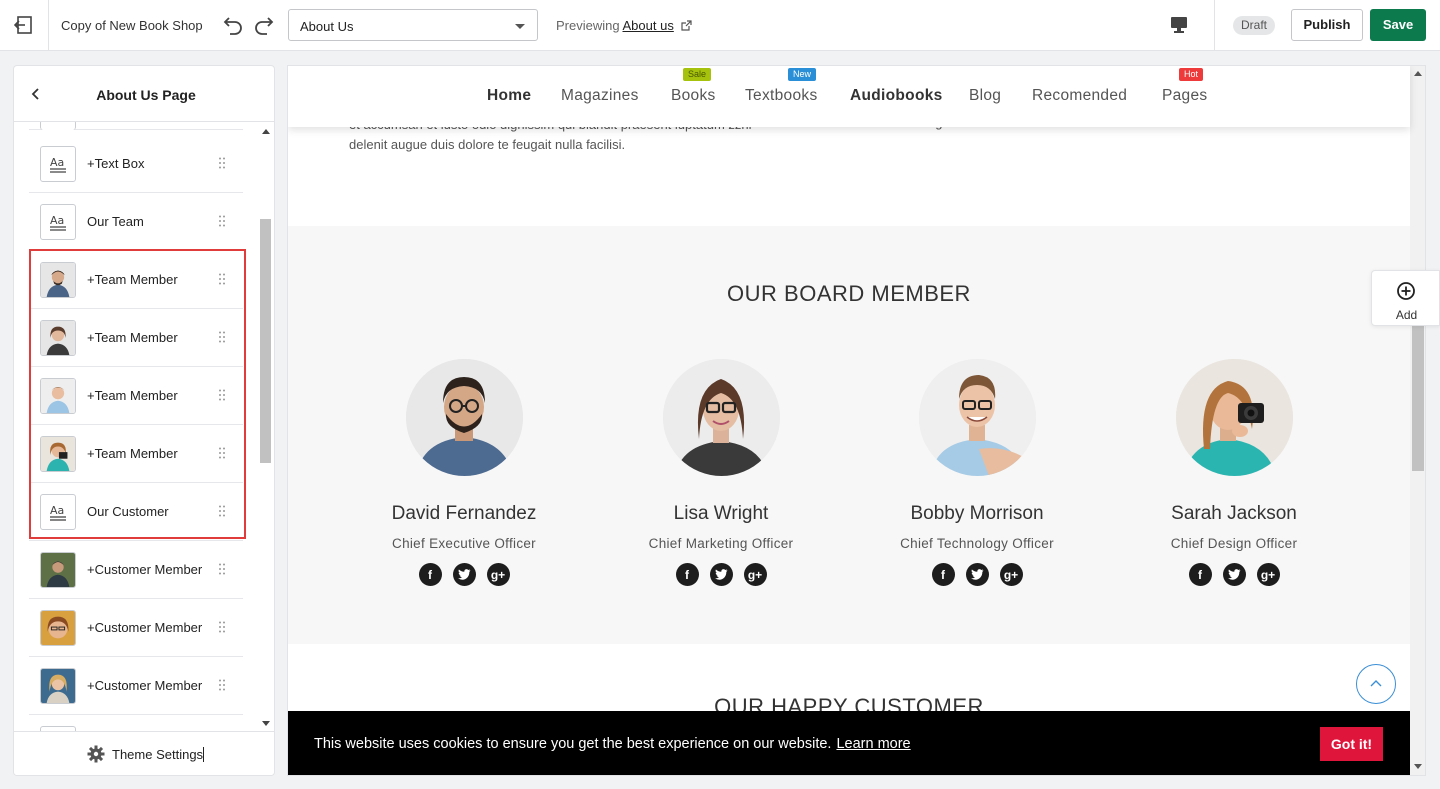 The image size is (1440, 789). I want to click on previewing-link: About us, so click(648, 25).